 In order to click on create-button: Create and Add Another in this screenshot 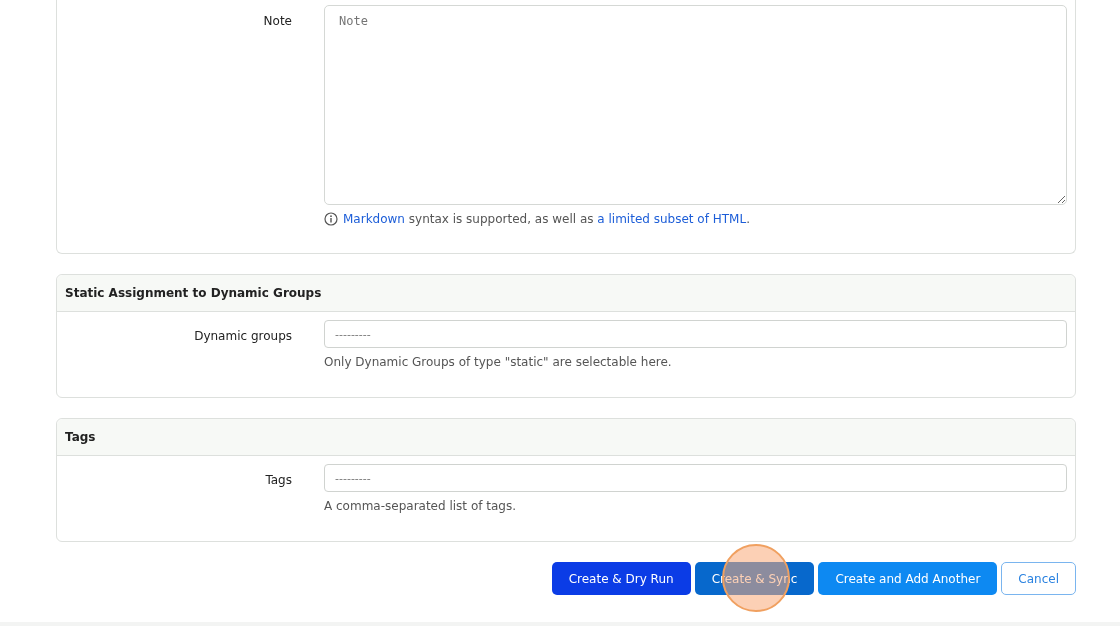, I will do `click(908, 578)`.